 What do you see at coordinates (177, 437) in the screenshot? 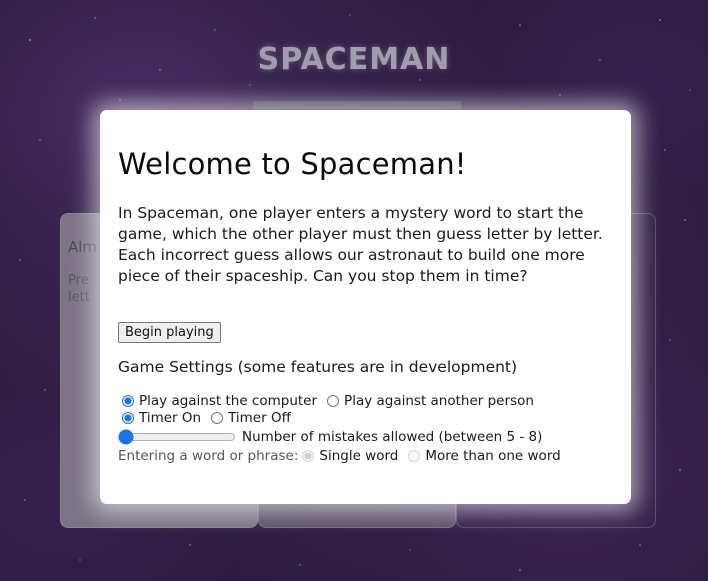
I see `mistakes-slider` at bounding box center [177, 437].